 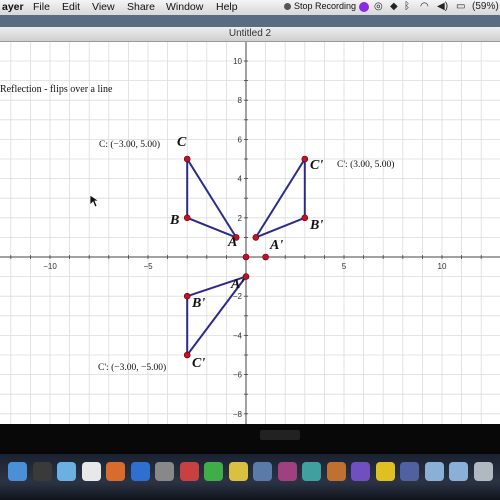 What do you see at coordinates (227, 7) in the screenshot?
I see `menu-help: Help` at bounding box center [227, 7].